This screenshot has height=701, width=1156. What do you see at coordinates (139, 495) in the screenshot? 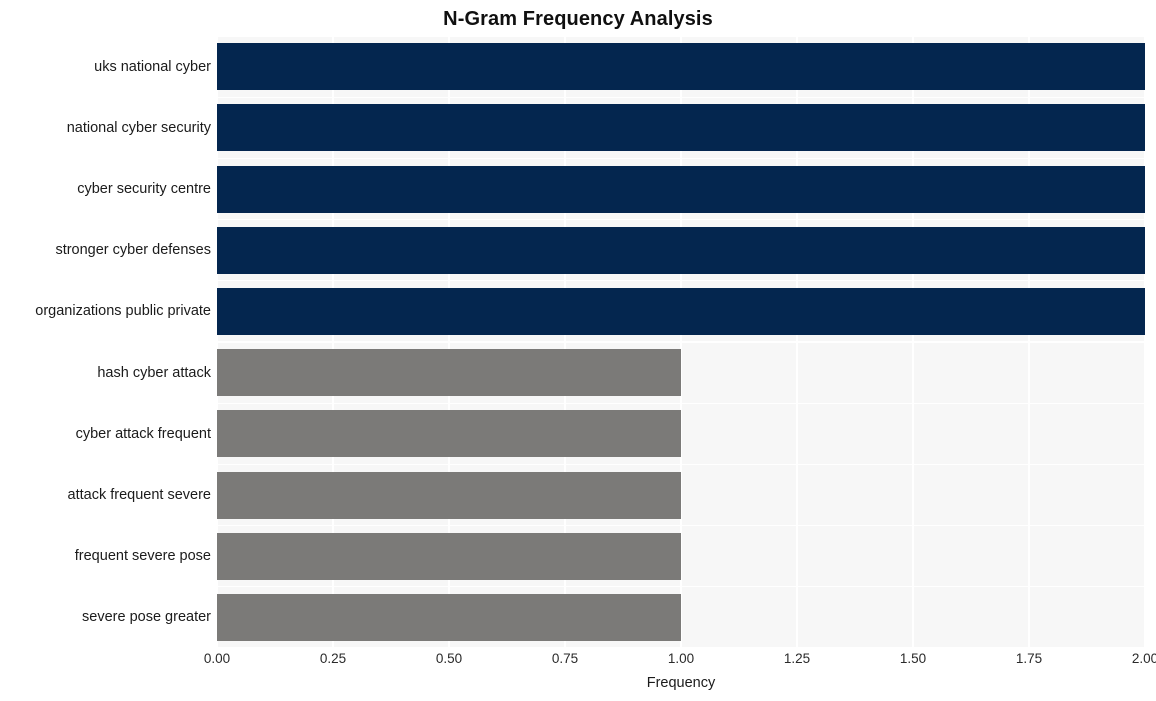
I see `y-axis-tick-label: attack frequent severe` at bounding box center [139, 495].